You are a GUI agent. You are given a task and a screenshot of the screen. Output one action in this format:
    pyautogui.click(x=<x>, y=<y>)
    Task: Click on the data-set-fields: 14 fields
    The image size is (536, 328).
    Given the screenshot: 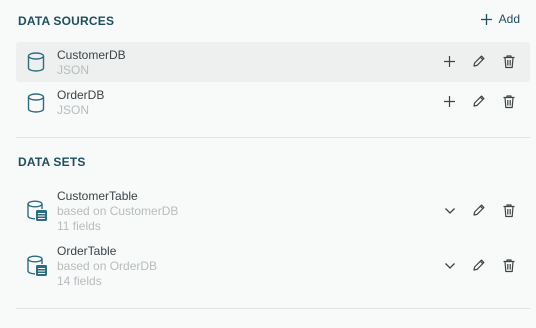 What is the action you would take?
    pyautogui.click(x=79, y=281)
    